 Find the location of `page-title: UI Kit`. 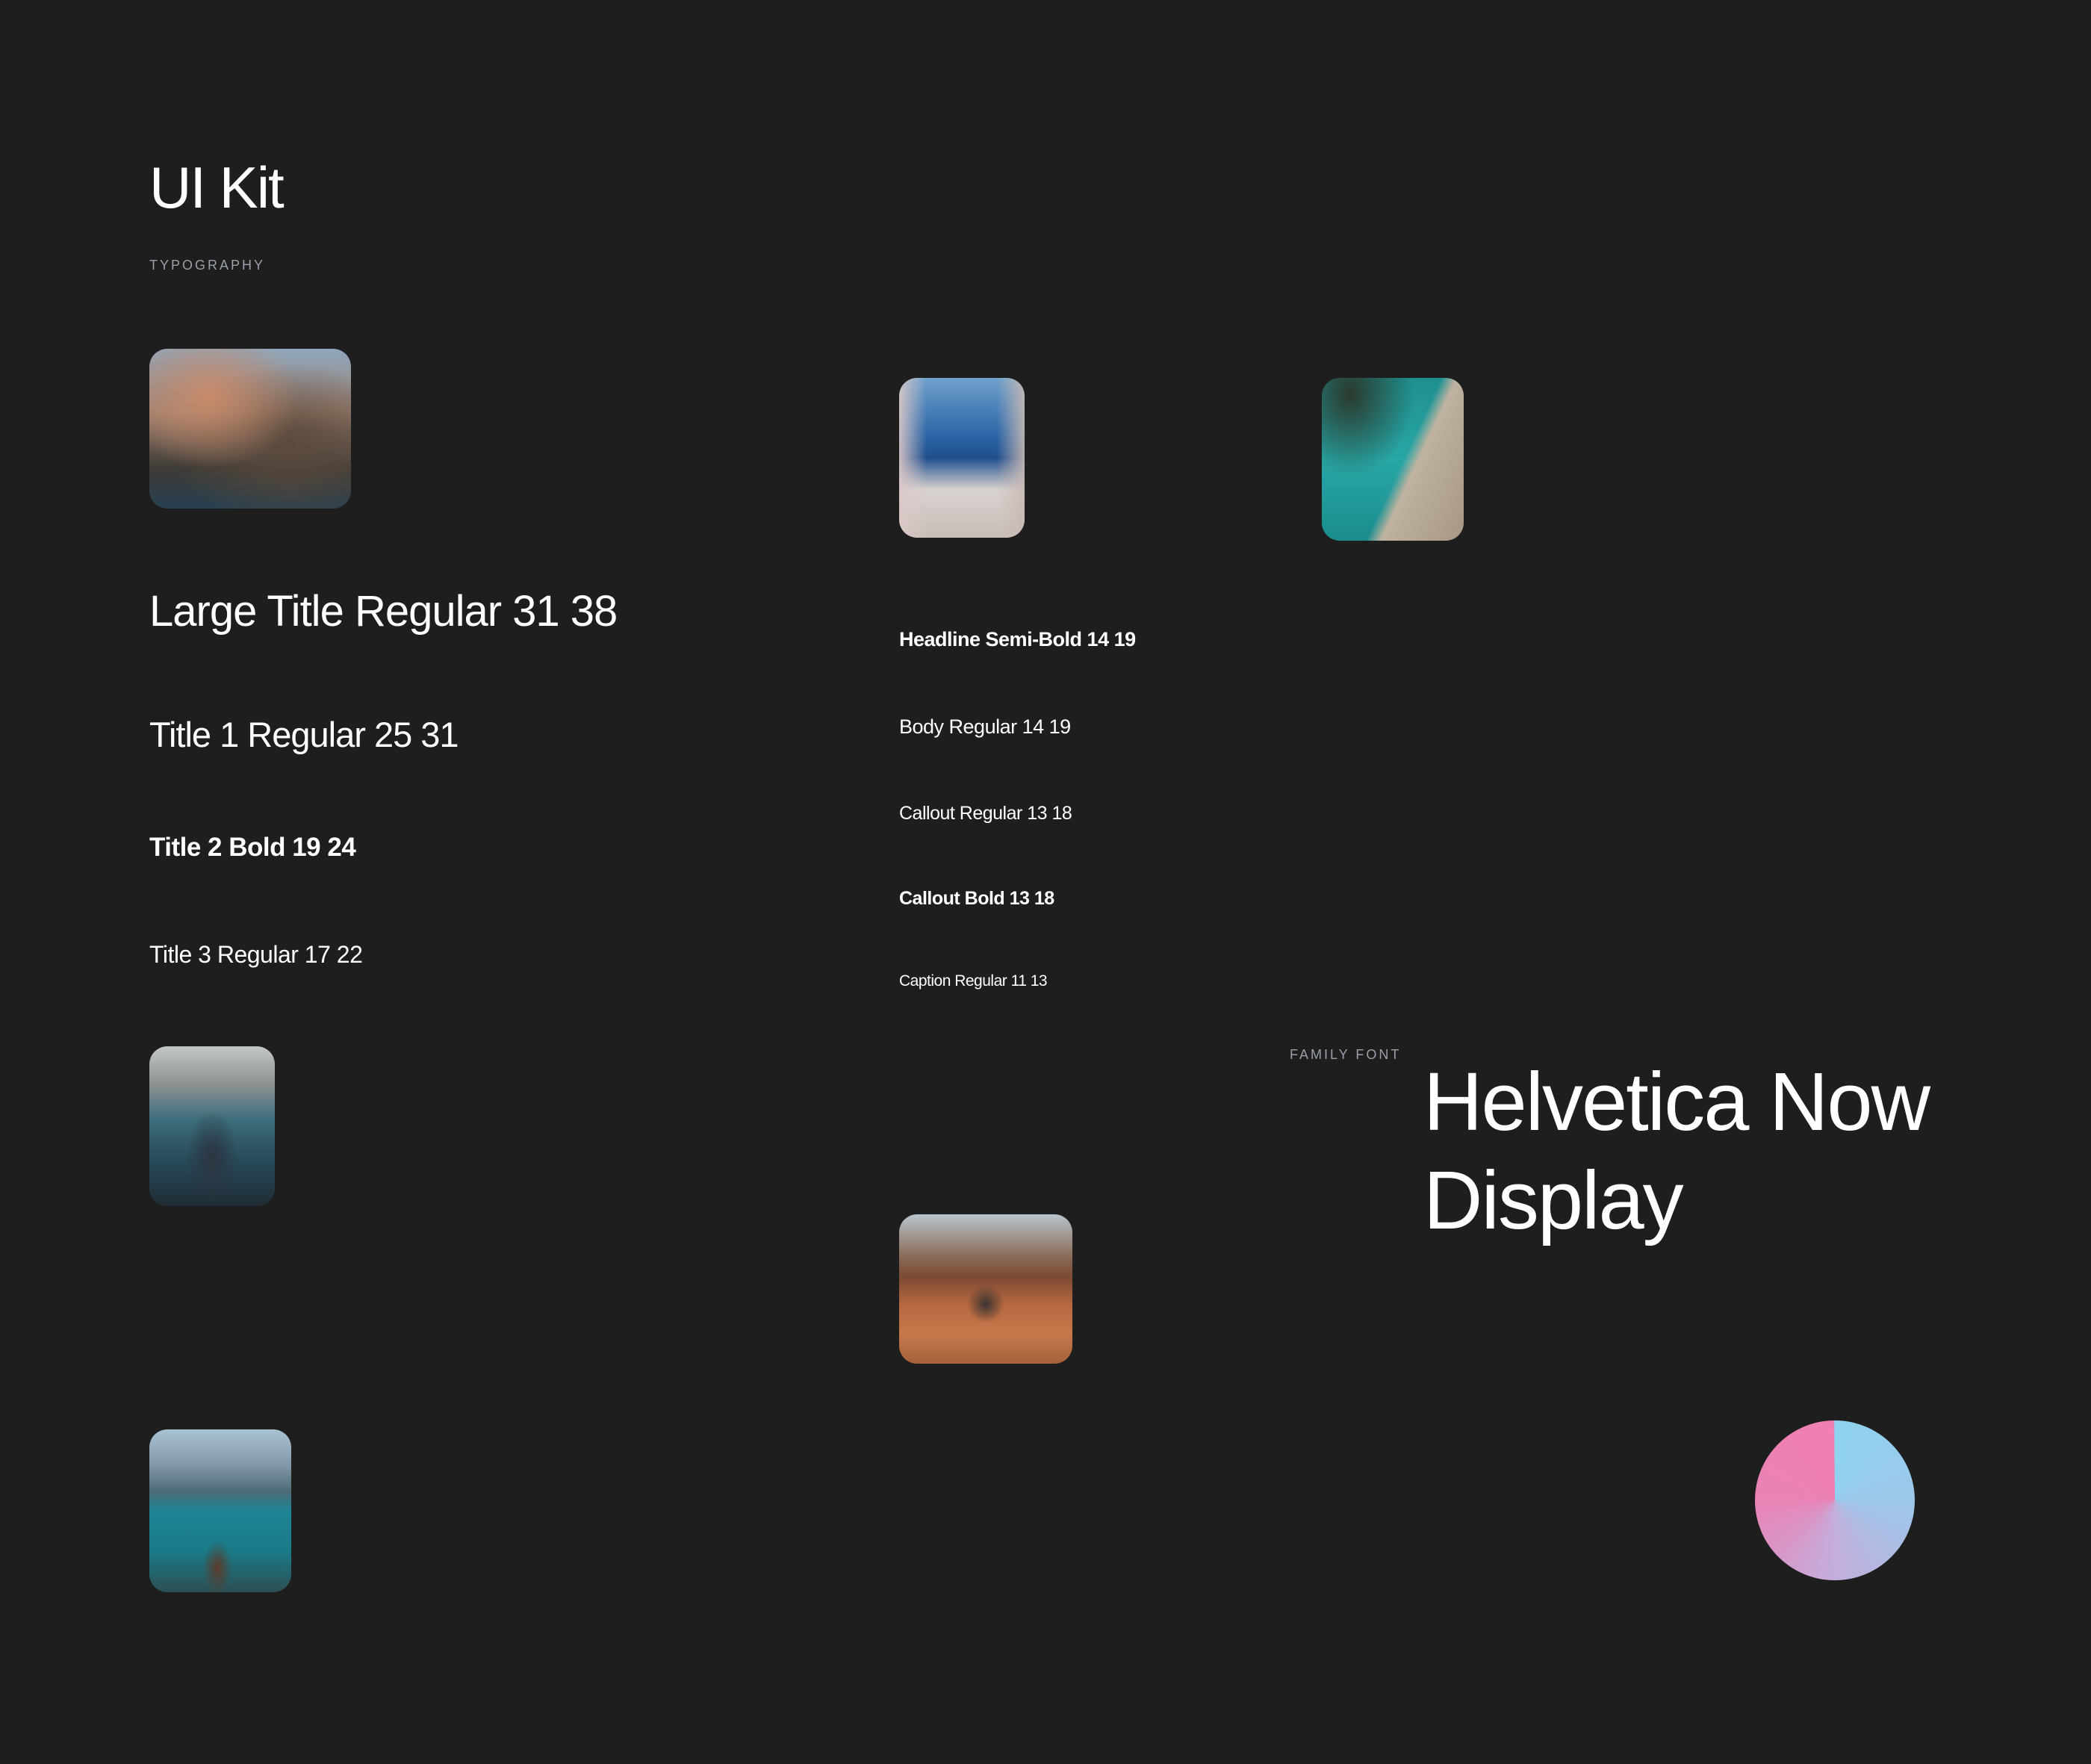

page-title: UI Kit is located at coordinates (217, 187).